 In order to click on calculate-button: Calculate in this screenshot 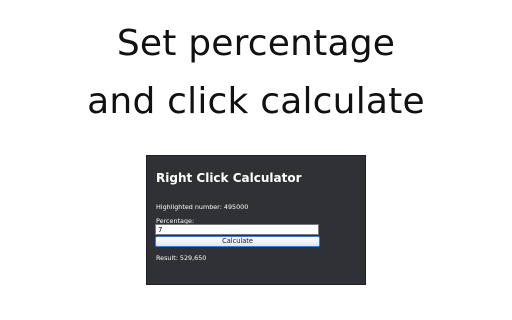, I will do `click(237, 241)`.